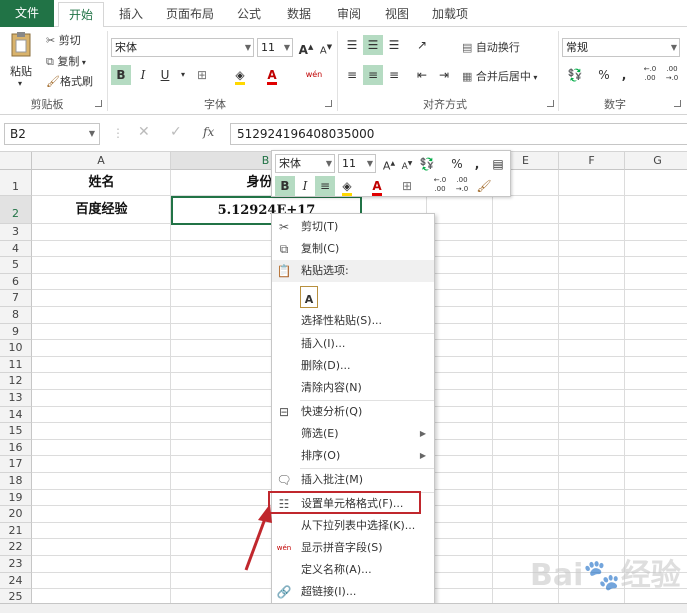 The height and width of the screenshot is (613, 687). What do you see at coordinates (16, 581) in the screenshot?
I see `row-header: 24` at bounding box center [16, 581].